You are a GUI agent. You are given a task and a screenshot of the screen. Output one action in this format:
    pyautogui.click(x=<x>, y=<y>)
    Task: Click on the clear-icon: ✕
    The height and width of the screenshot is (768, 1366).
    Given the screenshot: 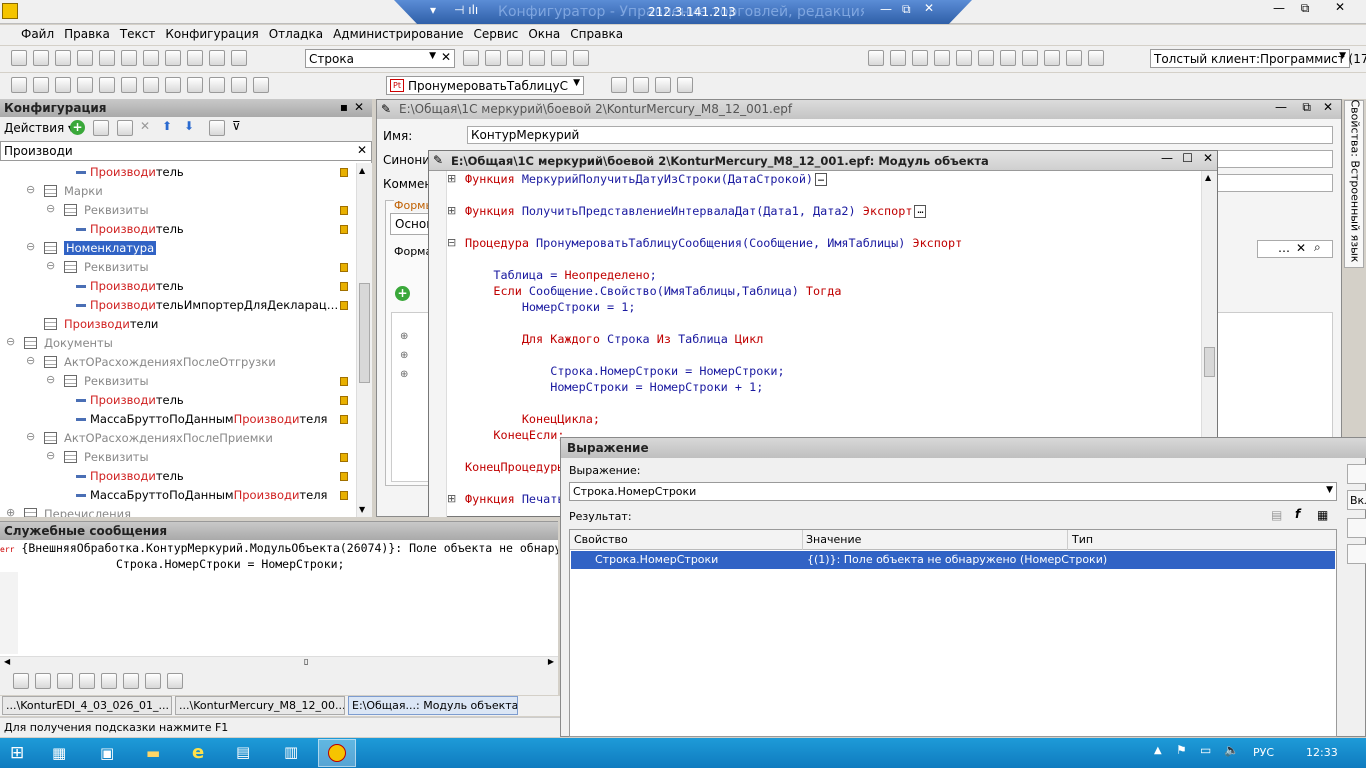 What is the action you would take?
    pyautogui.click(x=1301, y=248)
    